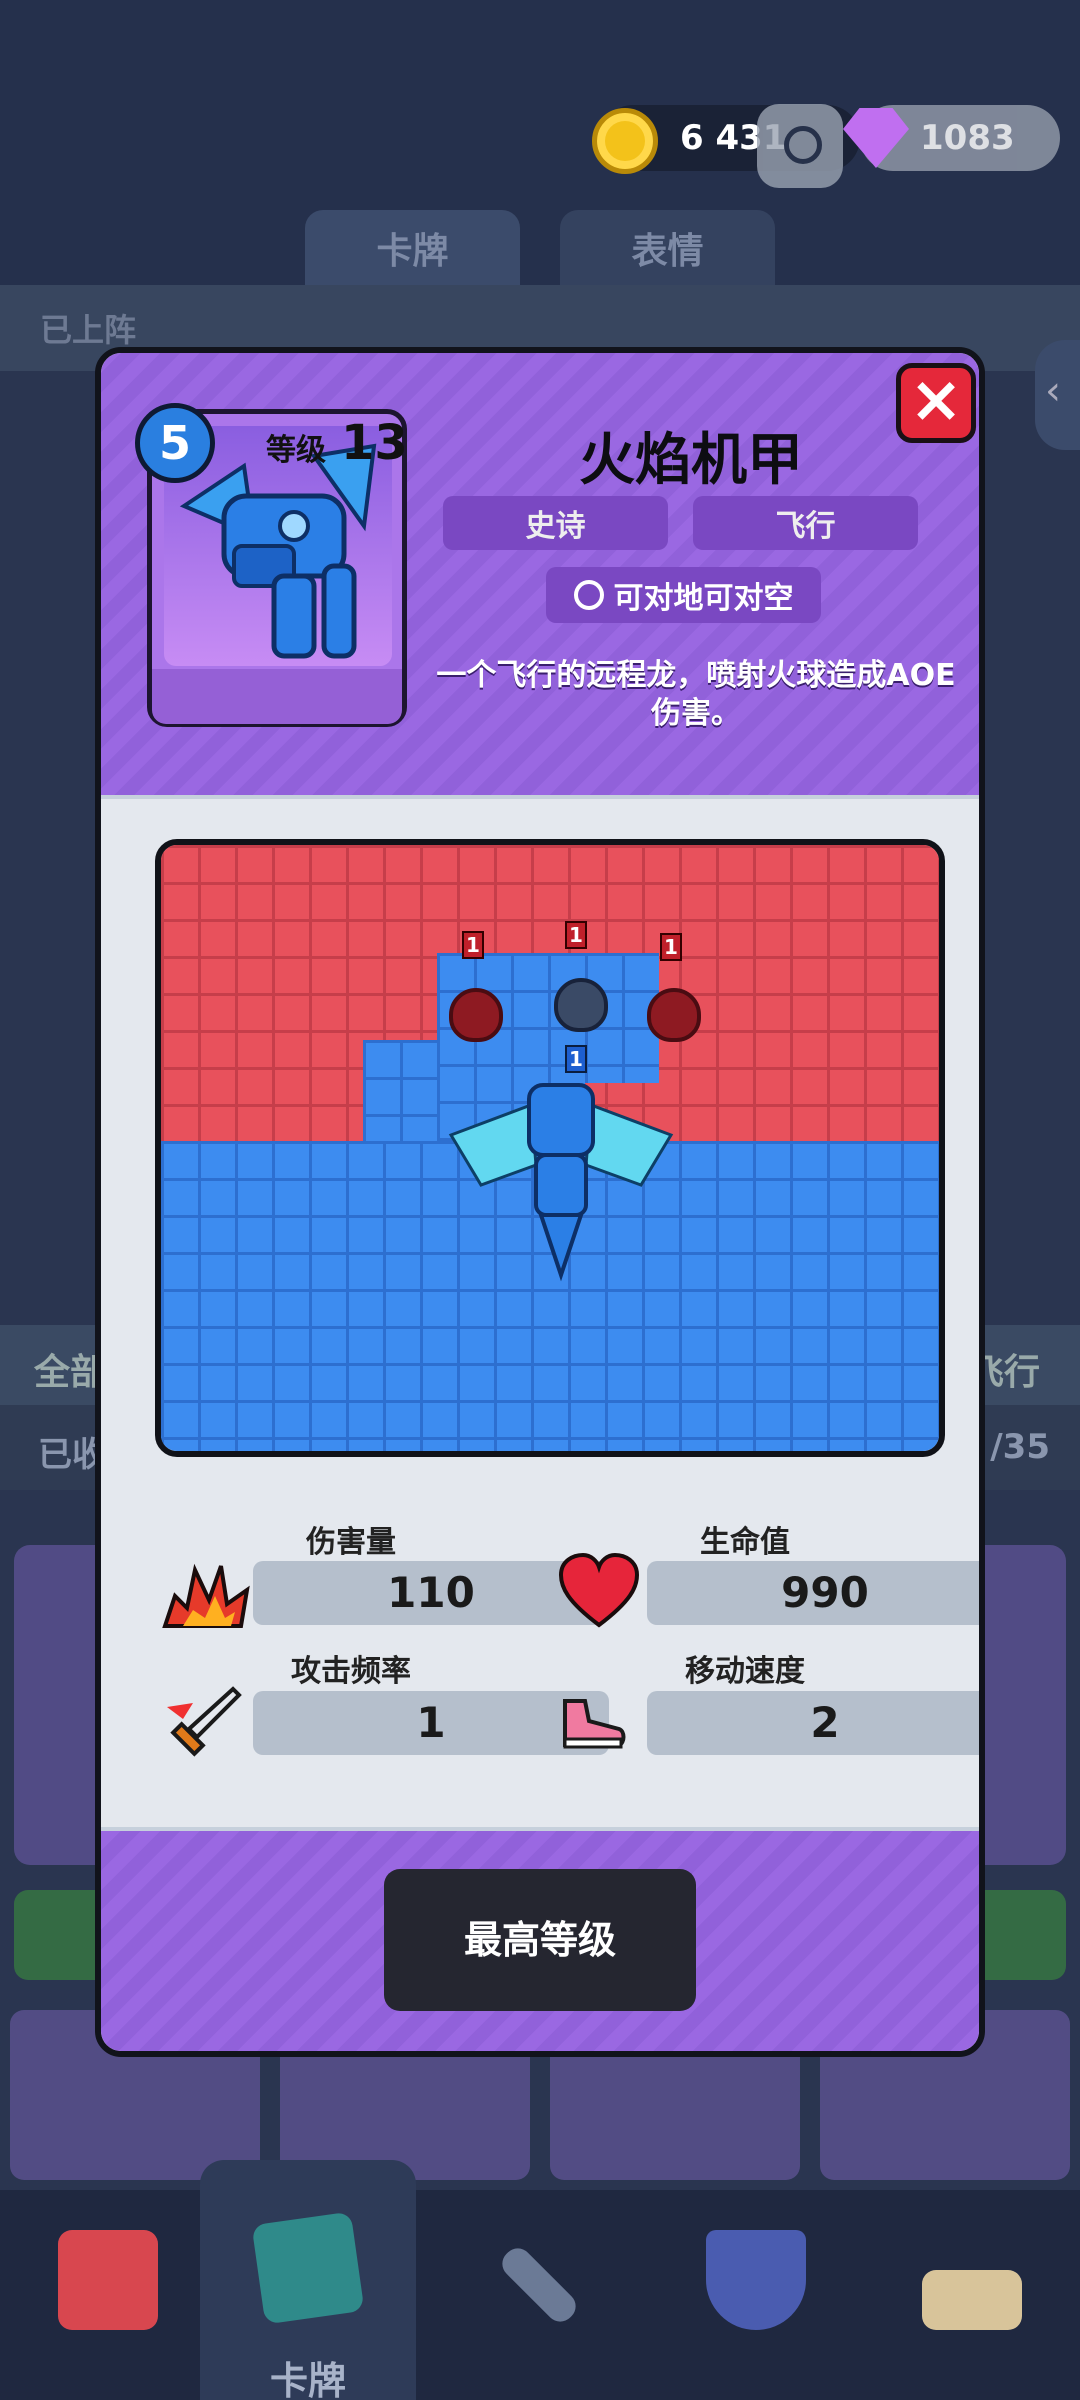  Describe the element at coordinates (805, 526) in the screenshot. I see `type-label: 飞行` at that location.